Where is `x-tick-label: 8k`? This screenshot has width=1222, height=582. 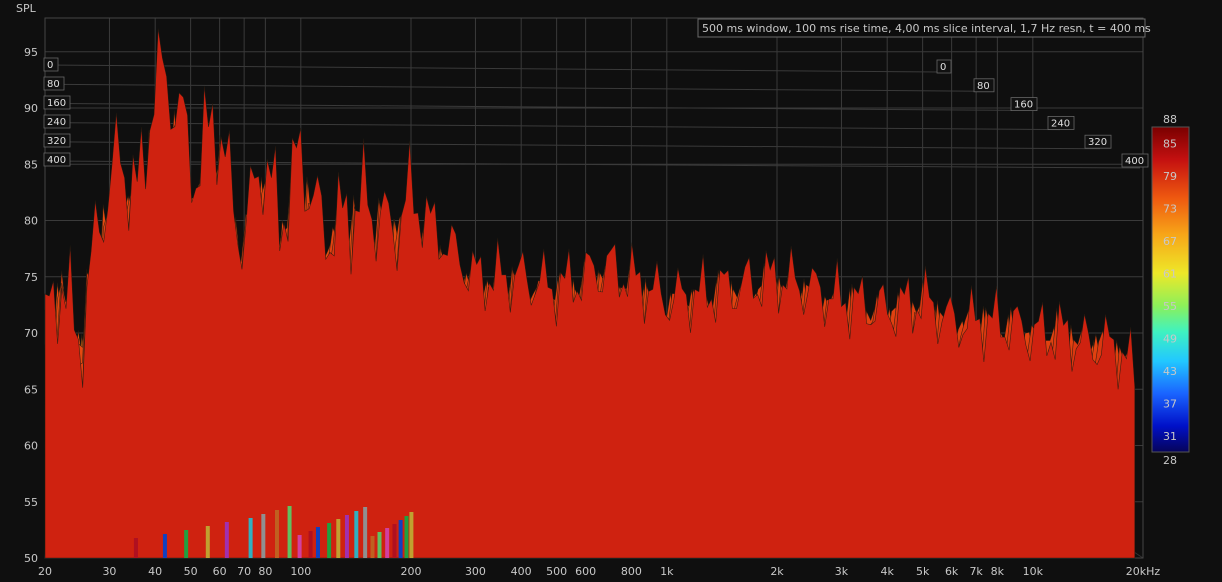 x-tick-label: 8k is located at coordinates (998, 571).